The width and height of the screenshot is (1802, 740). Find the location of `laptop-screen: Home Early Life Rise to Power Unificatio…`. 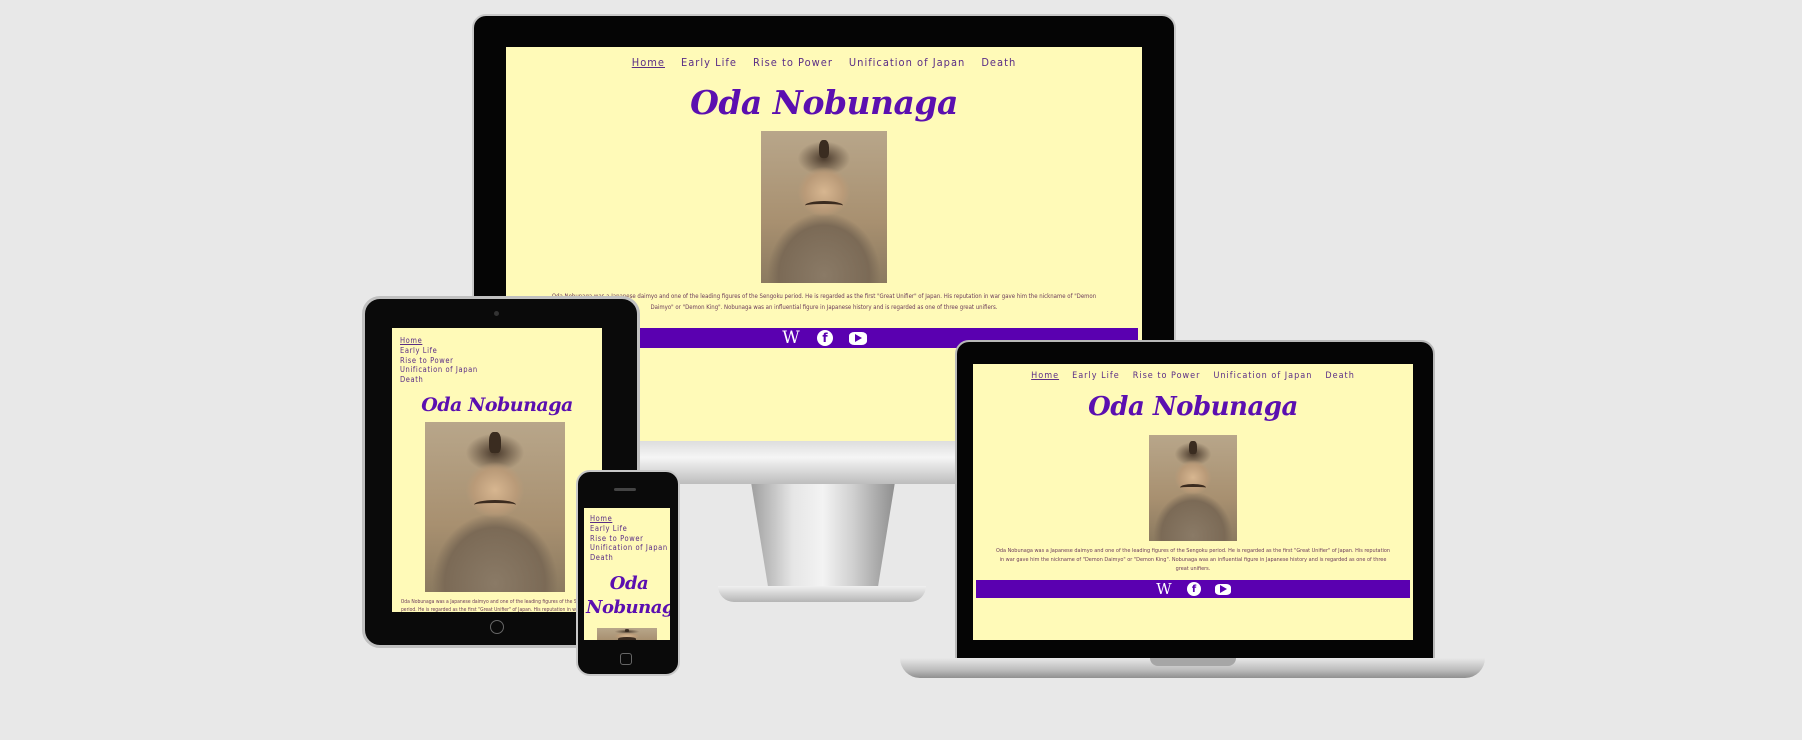

laptop-screen: Home Early Life Rise to Power Unificatio… is located at coordinates (1193, 502).